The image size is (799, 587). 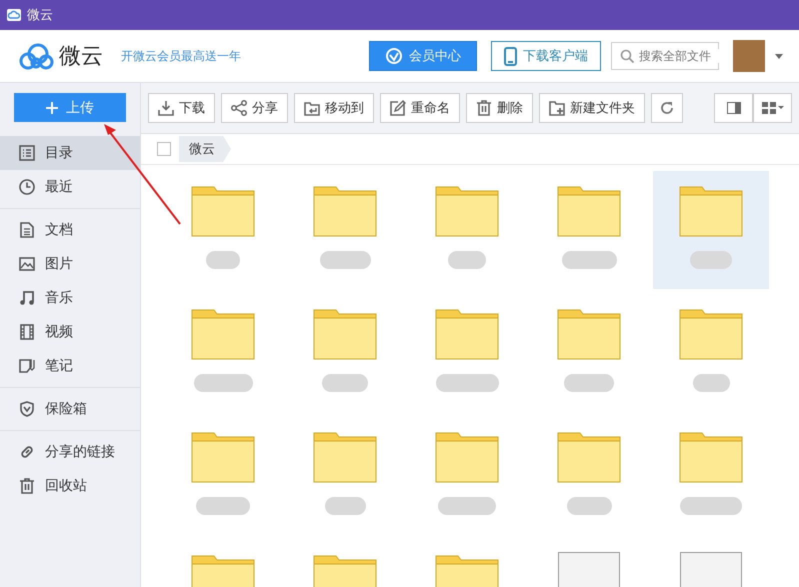 I want to click on music-note-icon, so click(x=27, y=298).